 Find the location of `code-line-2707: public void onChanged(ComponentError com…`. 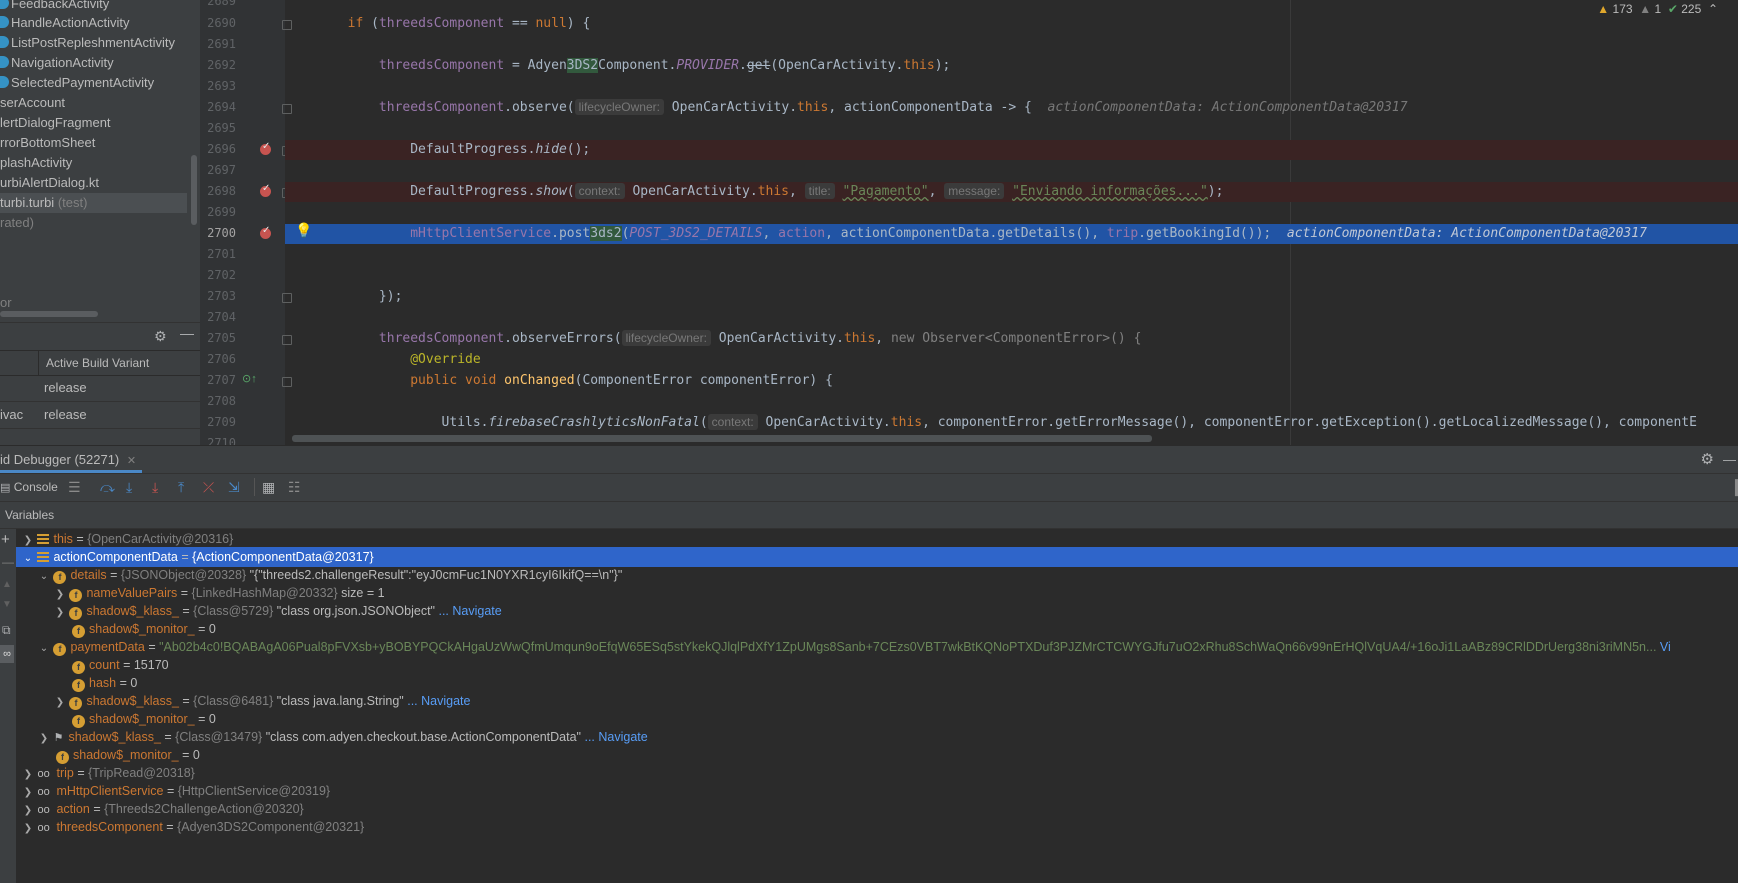

code-line-2707: public void onChanged(ComponentError com… is located at coordinates (1011, 381).